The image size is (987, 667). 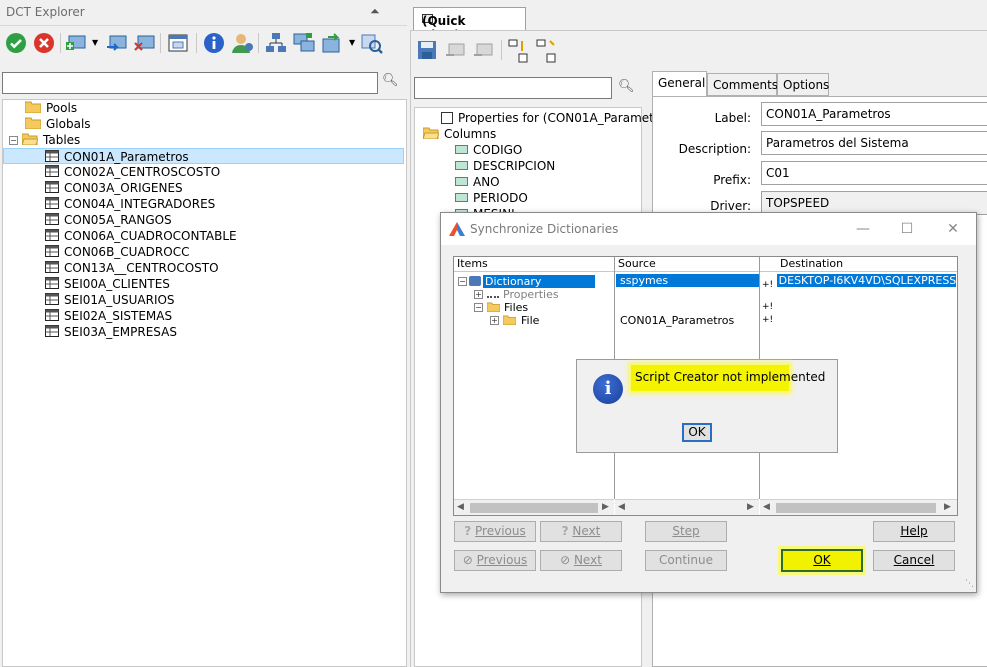 What do you see at coordinates (332, 43) in the screenshot?
I see `export-icon` at bounding box center [332, 43].